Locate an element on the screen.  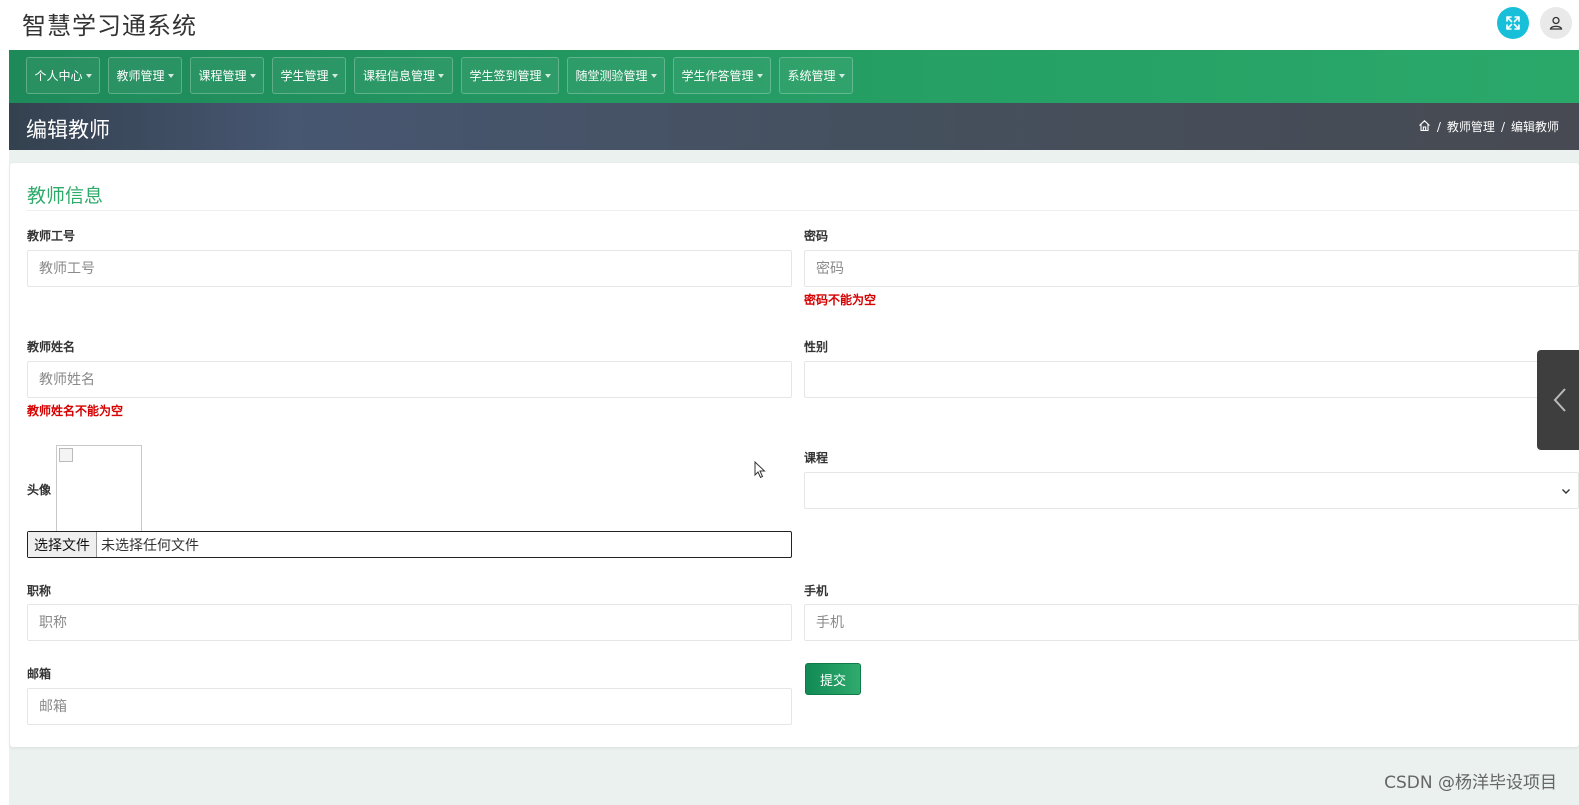
teacher-name-error: 教师姓名不能为空 is located at coordinates (75, 411).